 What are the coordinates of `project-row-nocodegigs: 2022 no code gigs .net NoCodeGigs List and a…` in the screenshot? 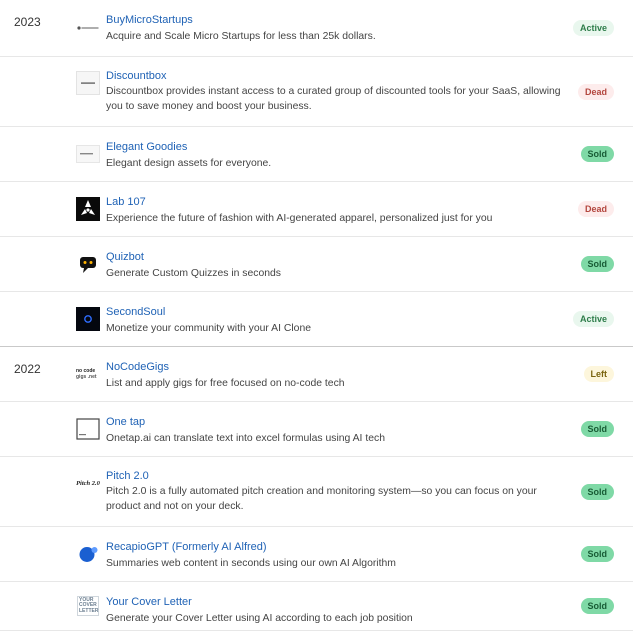 It's located at (316, 374).